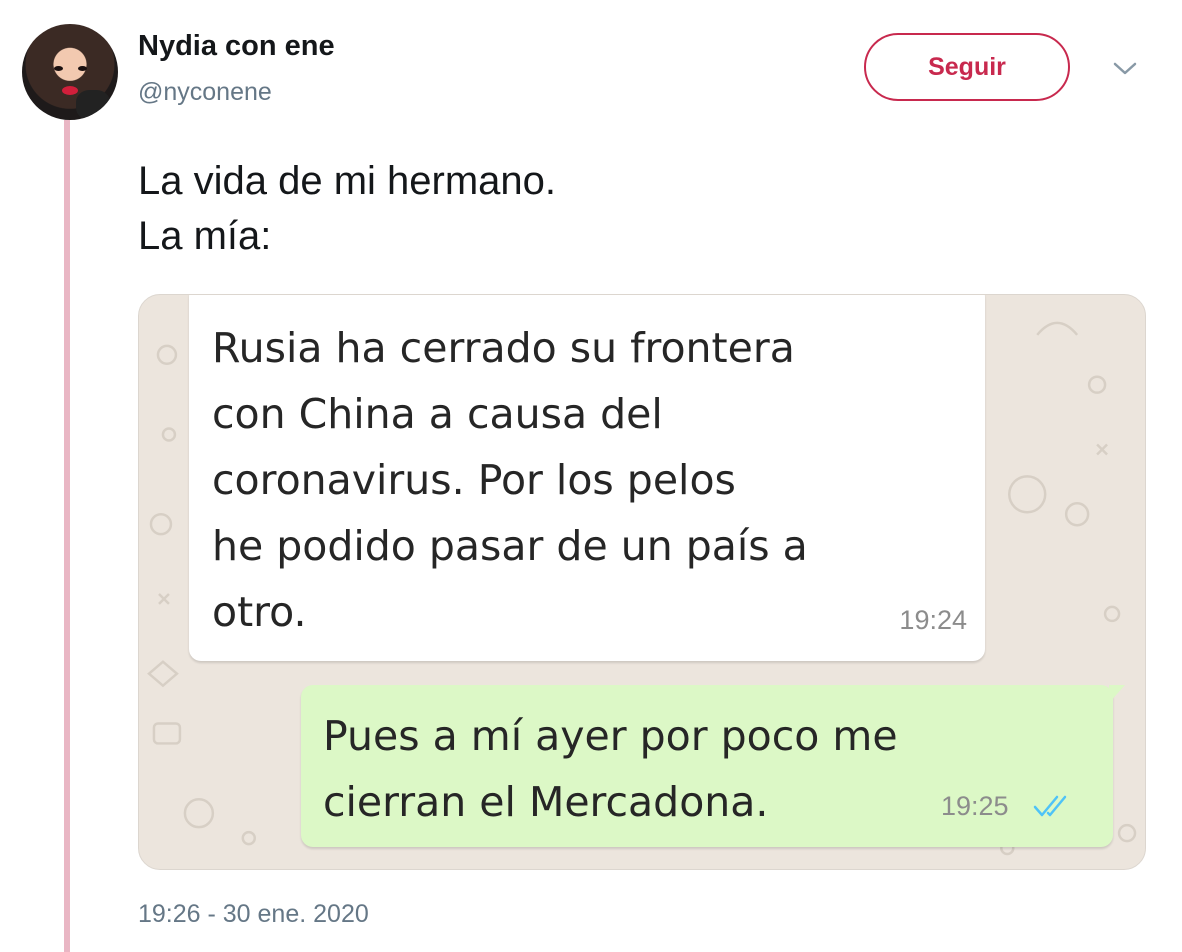 The width and height of the screenshot is (1182, 952). What do you see at coordinates (347, 209) in the screenshot?
I see `tweet-text: La vida de mi hermano. La mía:` at bounding box center [347, 209].